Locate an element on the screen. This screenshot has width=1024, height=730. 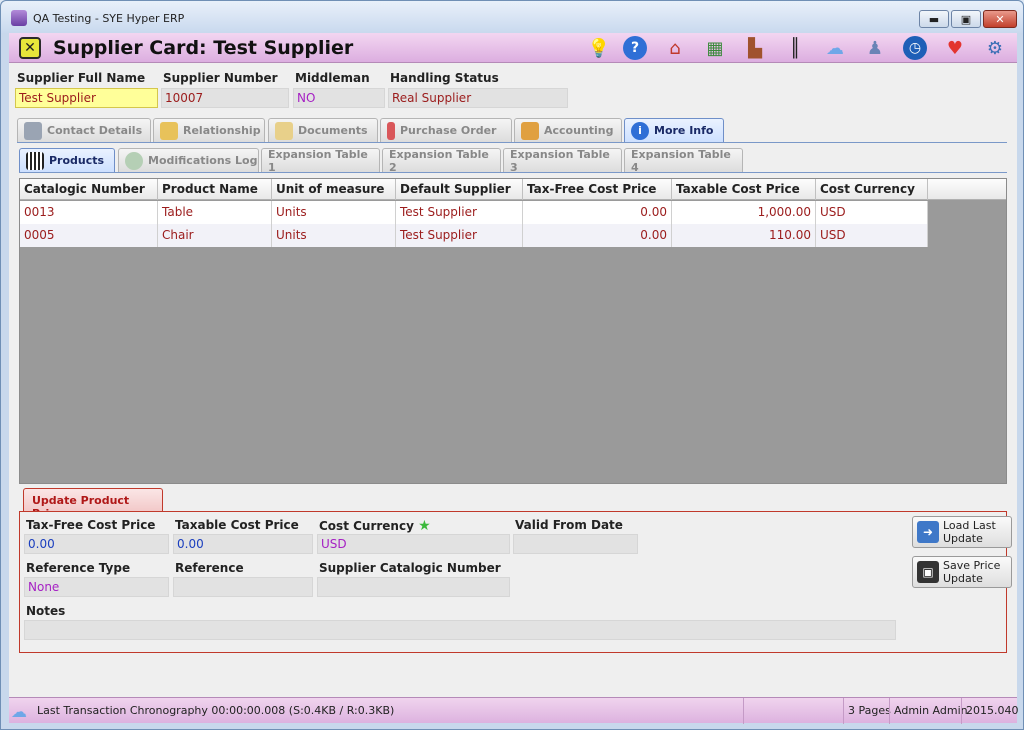
tab-label: Relationship is located at coordinates (222, 130).